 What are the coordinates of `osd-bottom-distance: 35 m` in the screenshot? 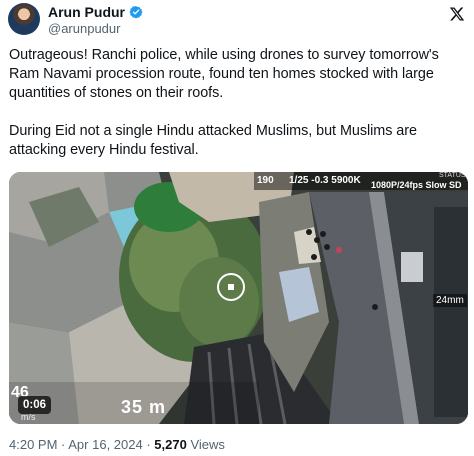 It's located at (144, 407).